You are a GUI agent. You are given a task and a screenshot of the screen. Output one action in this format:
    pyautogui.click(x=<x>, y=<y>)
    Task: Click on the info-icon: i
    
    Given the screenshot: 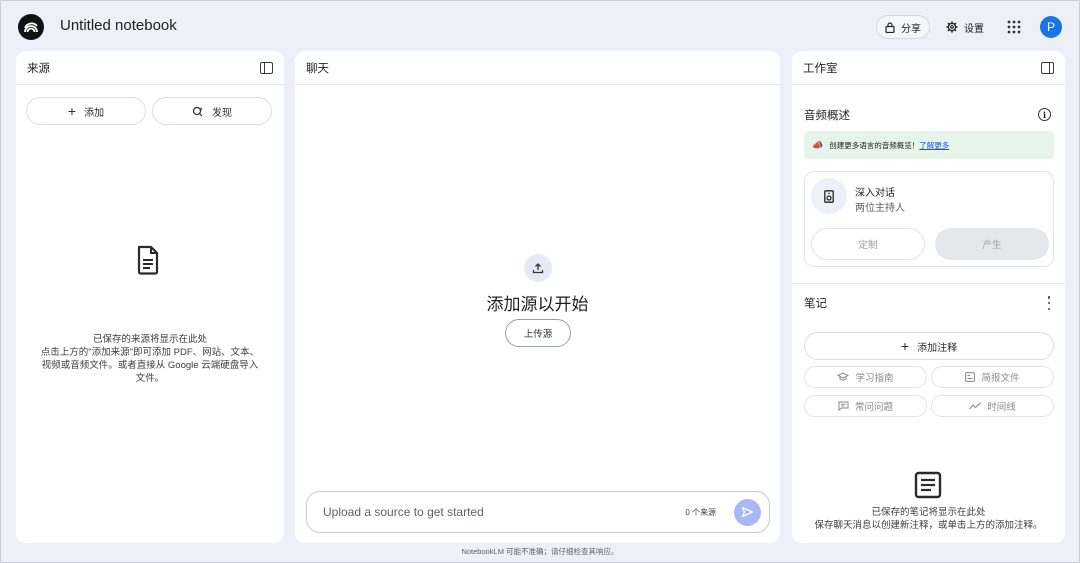 What is the action you would take?
    pyautogui.click(x=1044, y=114)
    